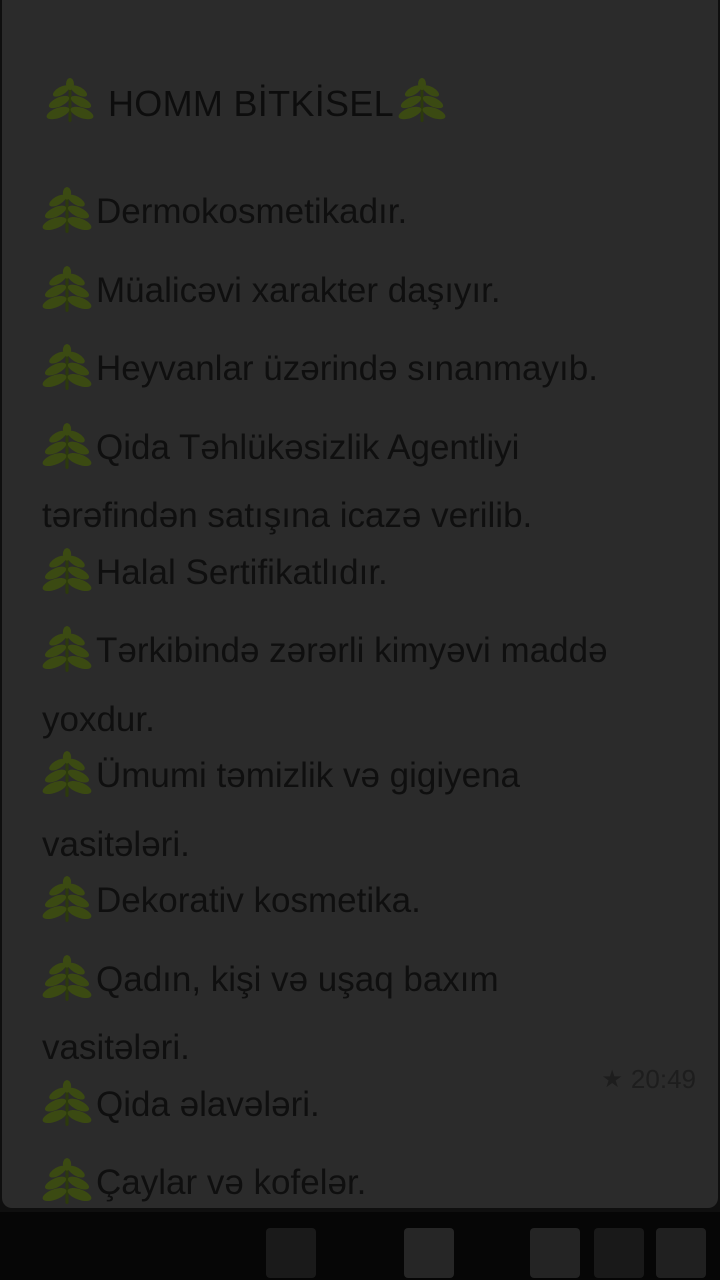  What do you see at coordinates (347, 368) in the screenshot?
I see `line-text: Heyvanlar üzərində sınanmayıb.` at bounding box center [347, 368].